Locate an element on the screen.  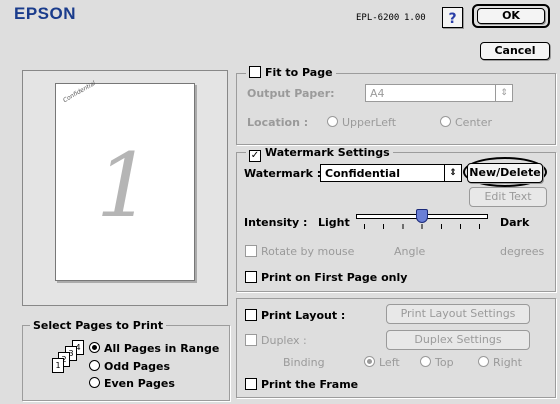
driver-version: 1.00 is located at coordinates (415, 18).